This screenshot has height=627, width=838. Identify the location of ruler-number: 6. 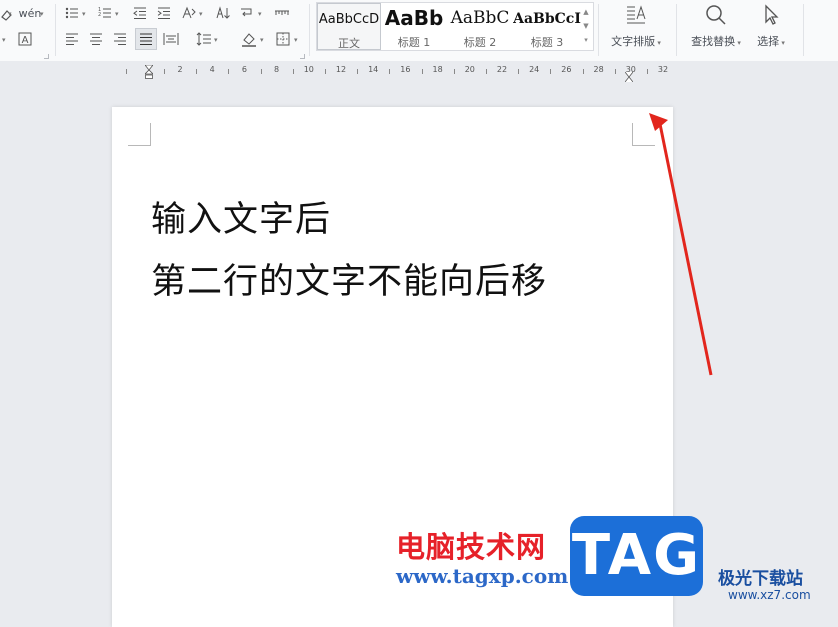
(244, 69).